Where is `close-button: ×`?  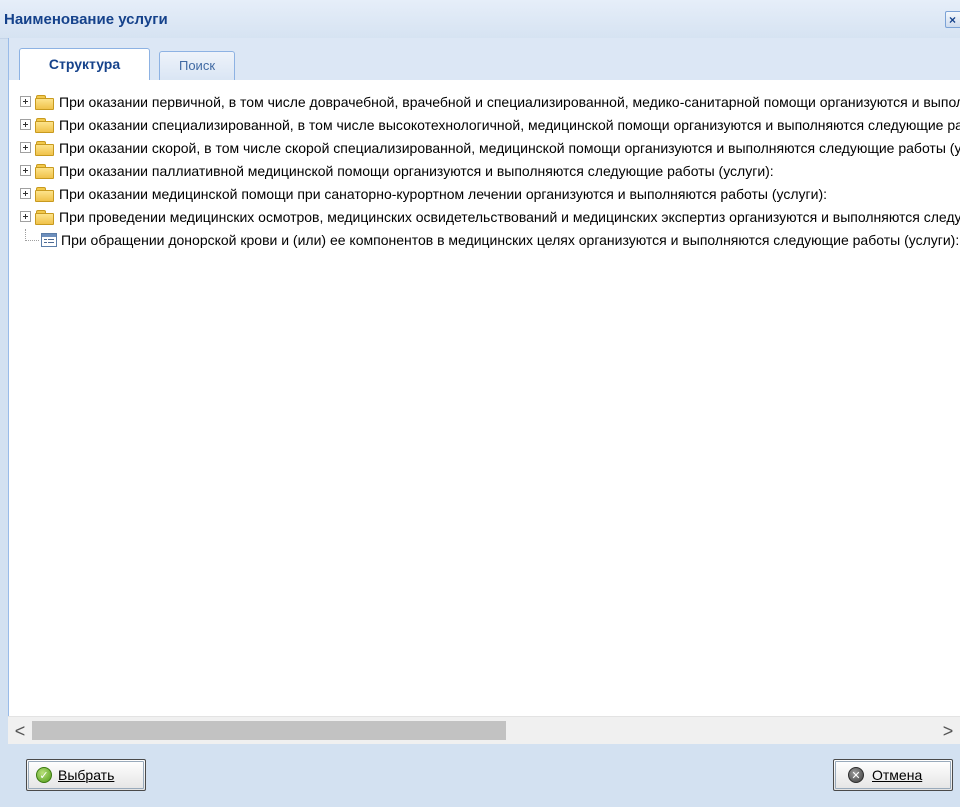 close-button: × is located at coordinates (952, 19).